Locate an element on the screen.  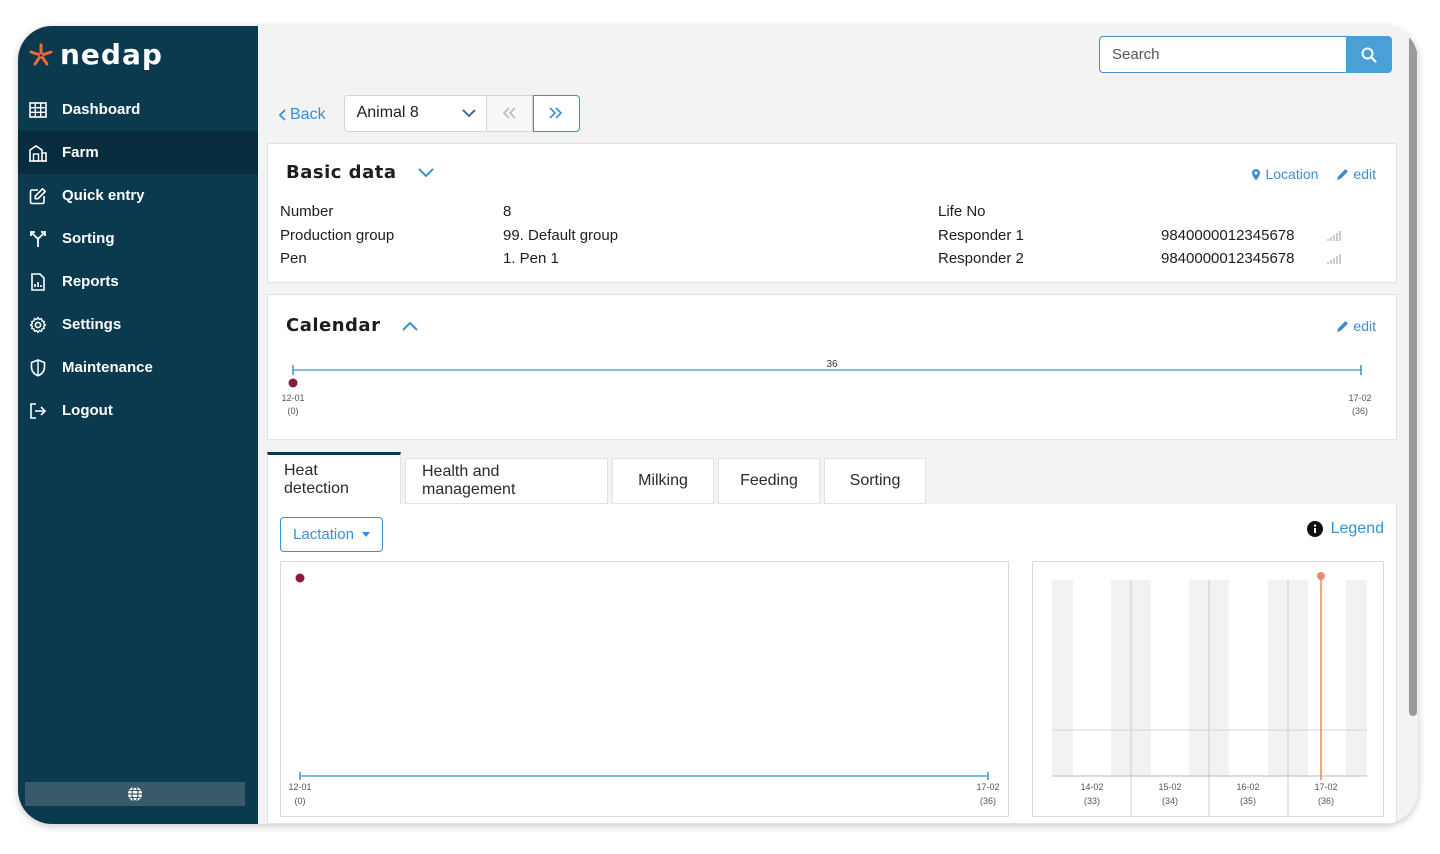
collapse-toggle is located at coordinates (426, 172).